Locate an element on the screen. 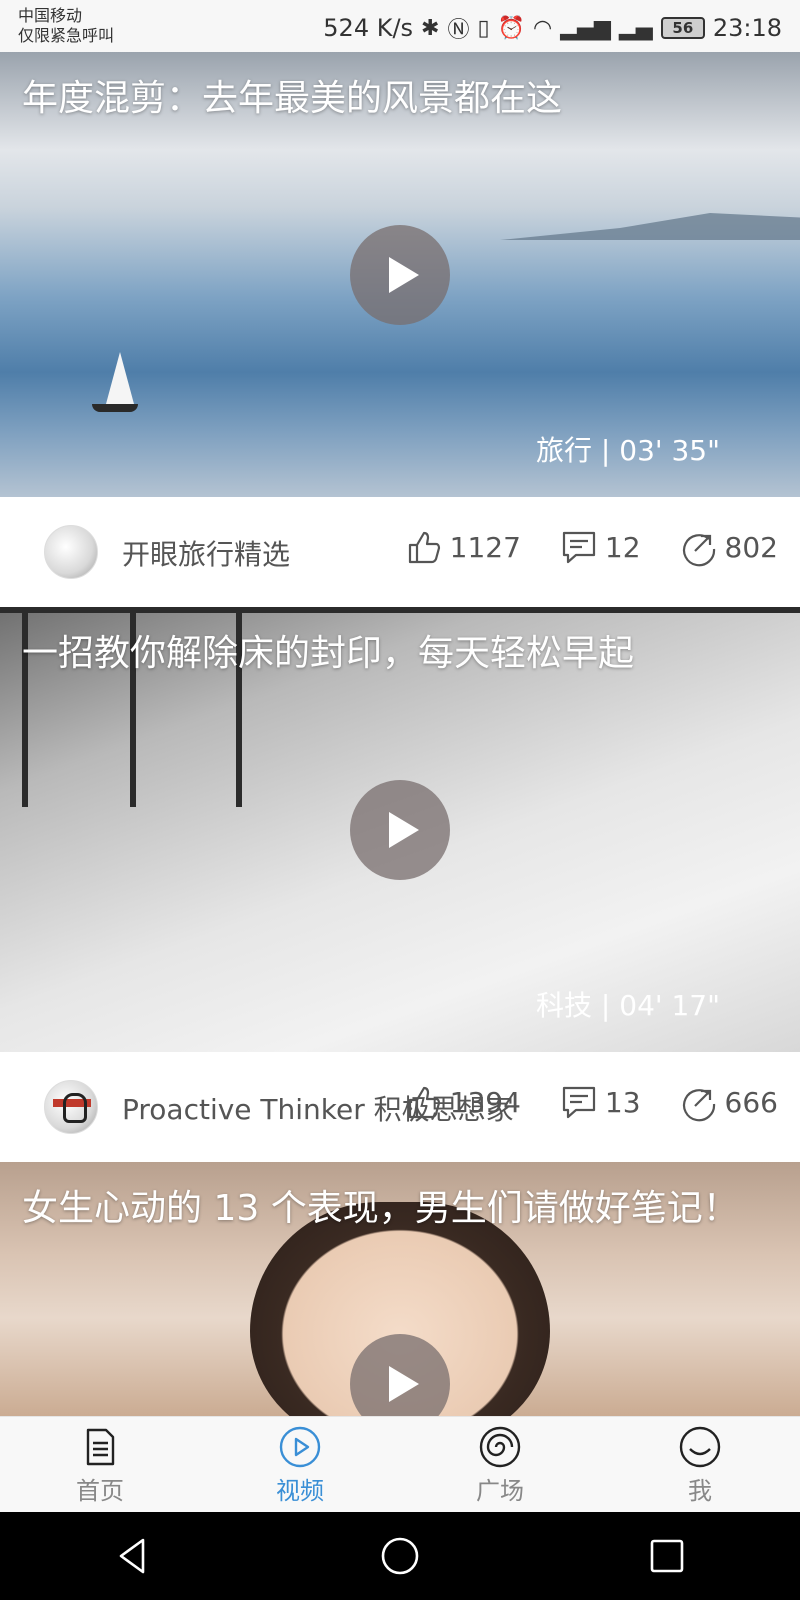  signal-4g-icon: ▂▄▆ is located at coordinates (585, 28).